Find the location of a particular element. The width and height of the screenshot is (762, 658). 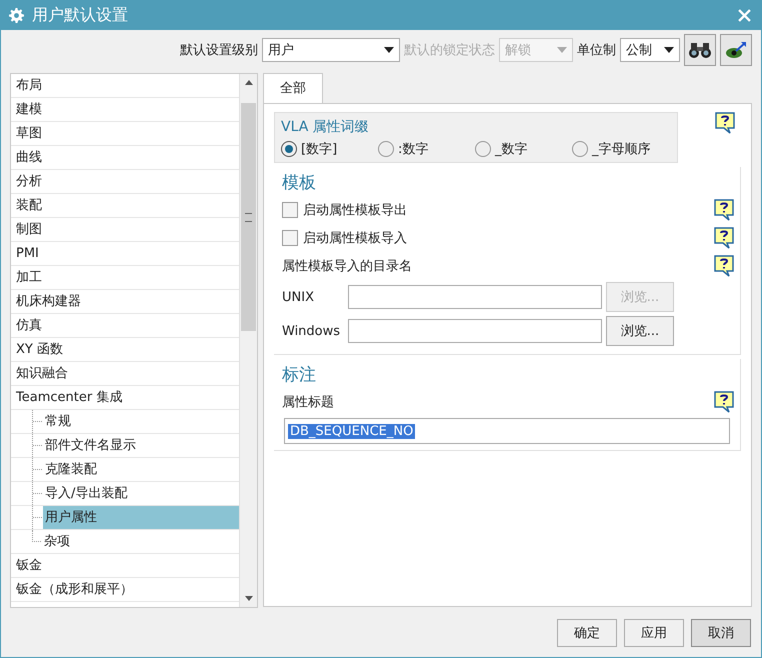

close-icon is located at coordinates (744, 15).